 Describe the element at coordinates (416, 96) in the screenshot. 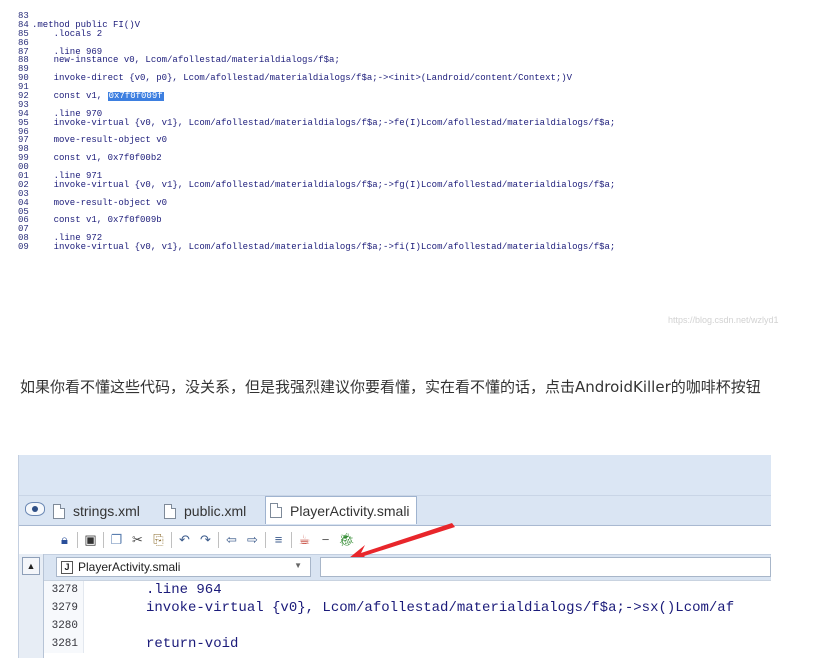

I see `code-line: 92 const v1, 0x7f0f009f` at that location.